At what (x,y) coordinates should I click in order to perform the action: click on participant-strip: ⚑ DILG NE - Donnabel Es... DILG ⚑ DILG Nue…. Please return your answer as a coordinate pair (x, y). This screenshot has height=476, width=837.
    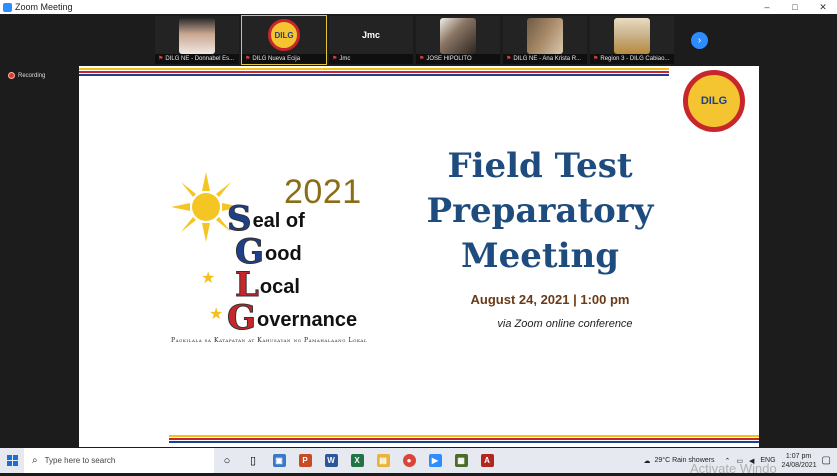
    Looking at the image, I should click on (418, 40).